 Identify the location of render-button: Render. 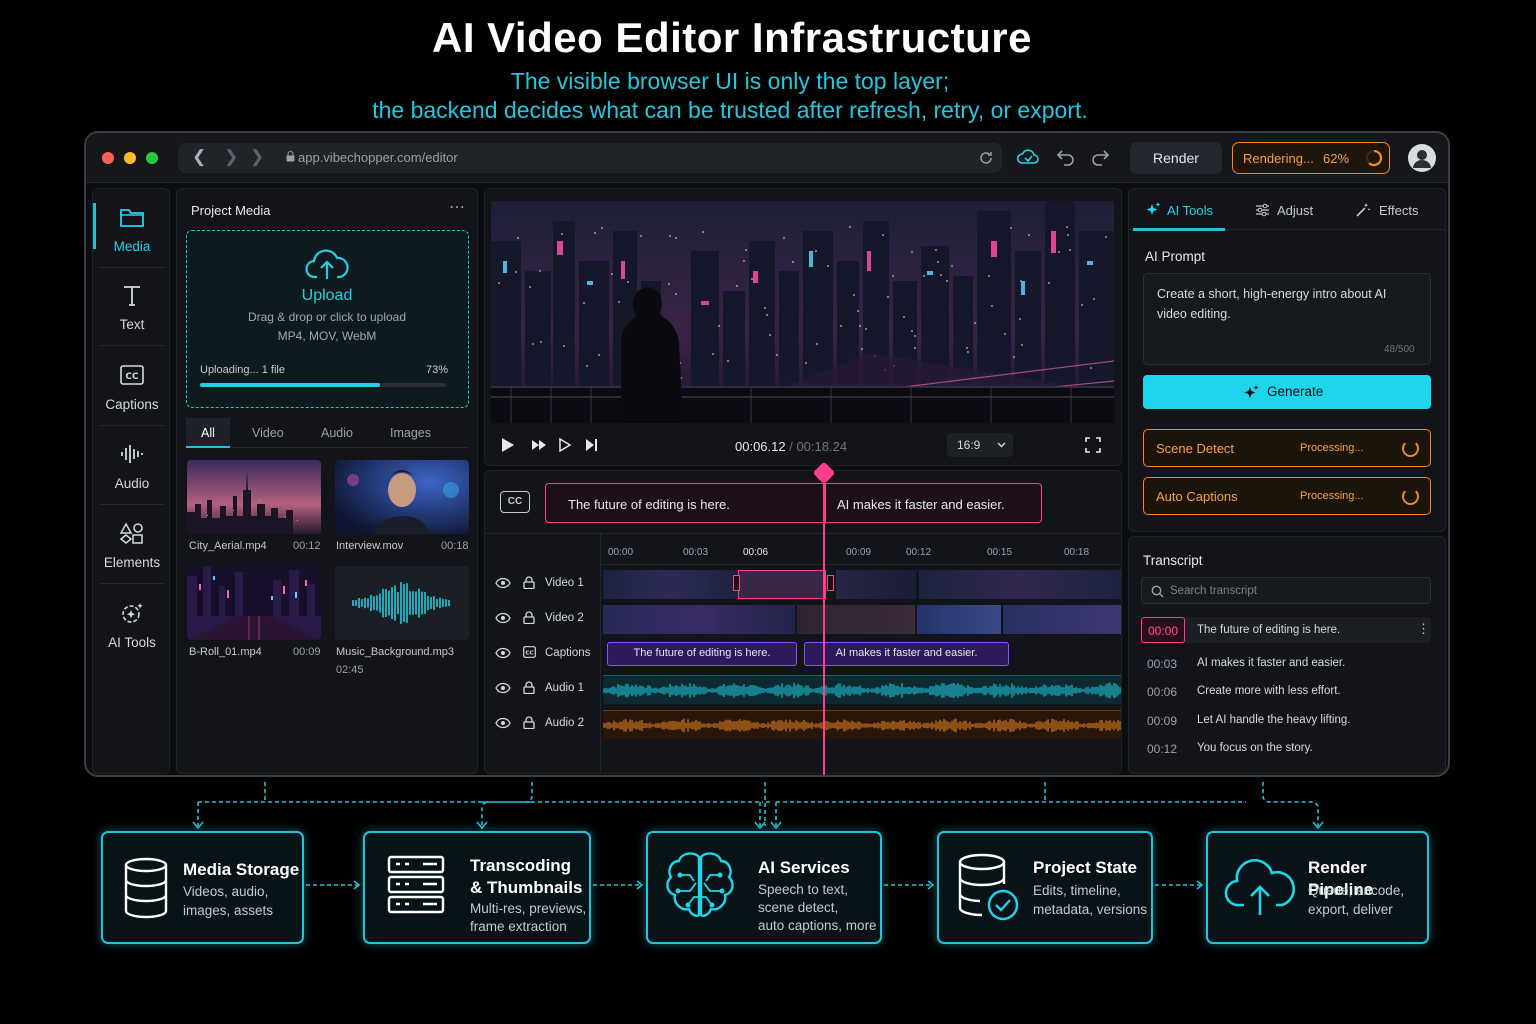
(1176, 158).